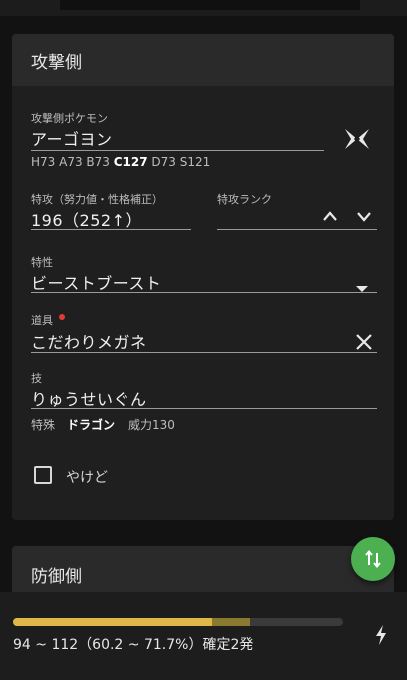 This screenshot has height=680, width=407. What do you see at coordinates (43, 425) in the screenshot?
I see `move-category: 特殊` at bounding box center [43, 425].